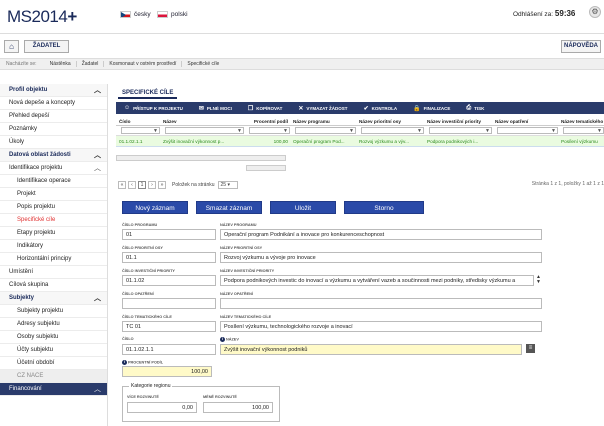 The width and height of the screenshot is (604, 426). I want to click on delete-application-button: ✕ VYMAZAT ŽÁDOST, so click(322, 108).